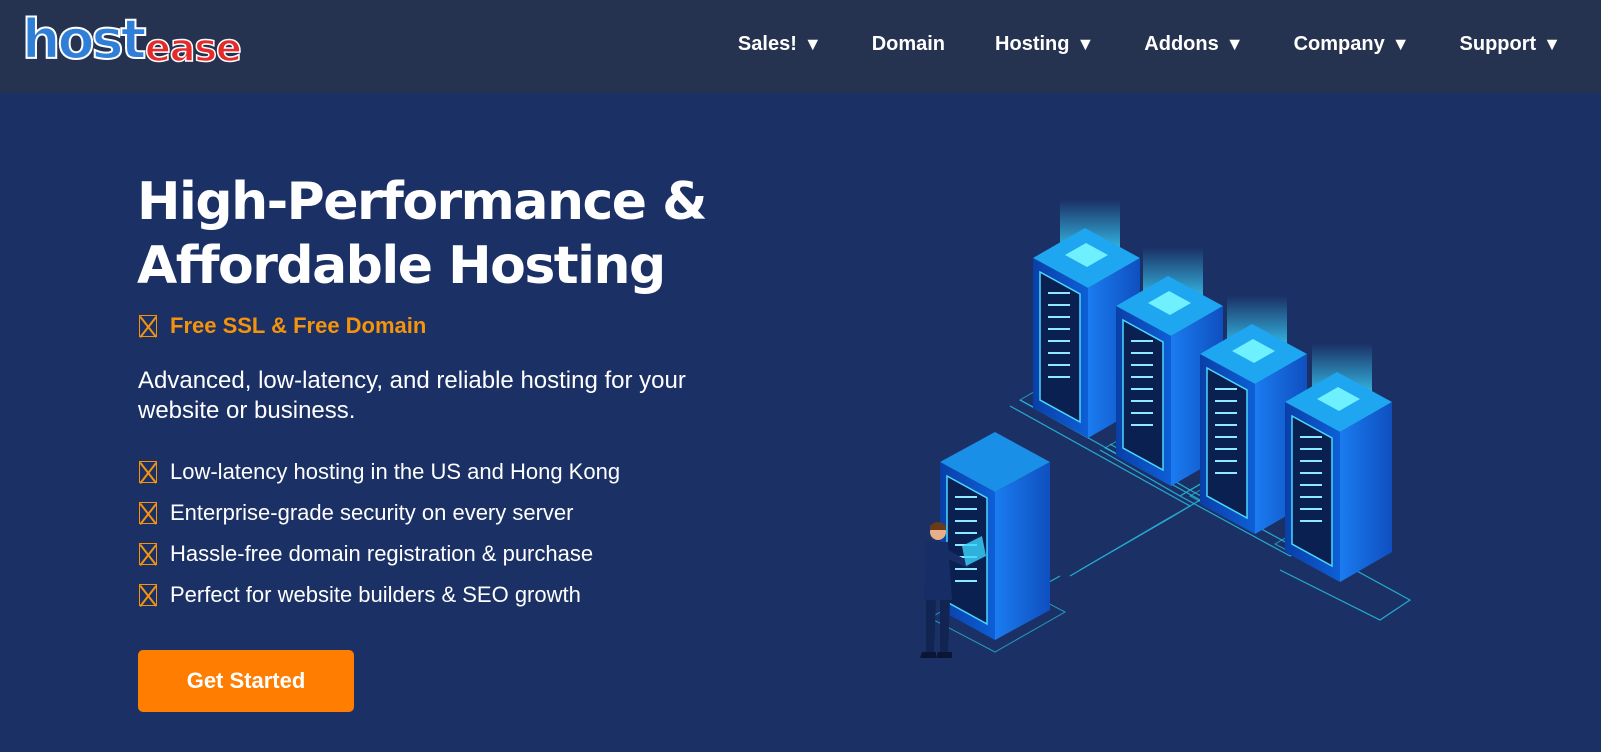 The image size is (1601, 752). Describe the element at coordinates (1498, 43) in the screenshot. I see `nav-label-support: Support` at that location.